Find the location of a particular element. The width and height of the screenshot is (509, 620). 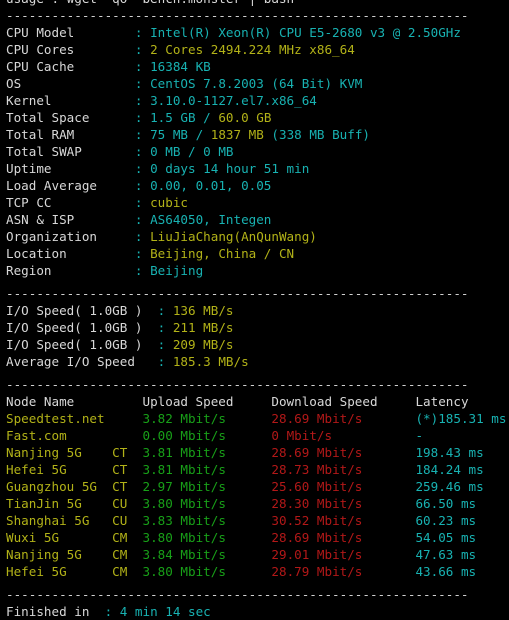

speedtest-download-speed: 28.30 Mbit/s is located at coordinates (343, 503).